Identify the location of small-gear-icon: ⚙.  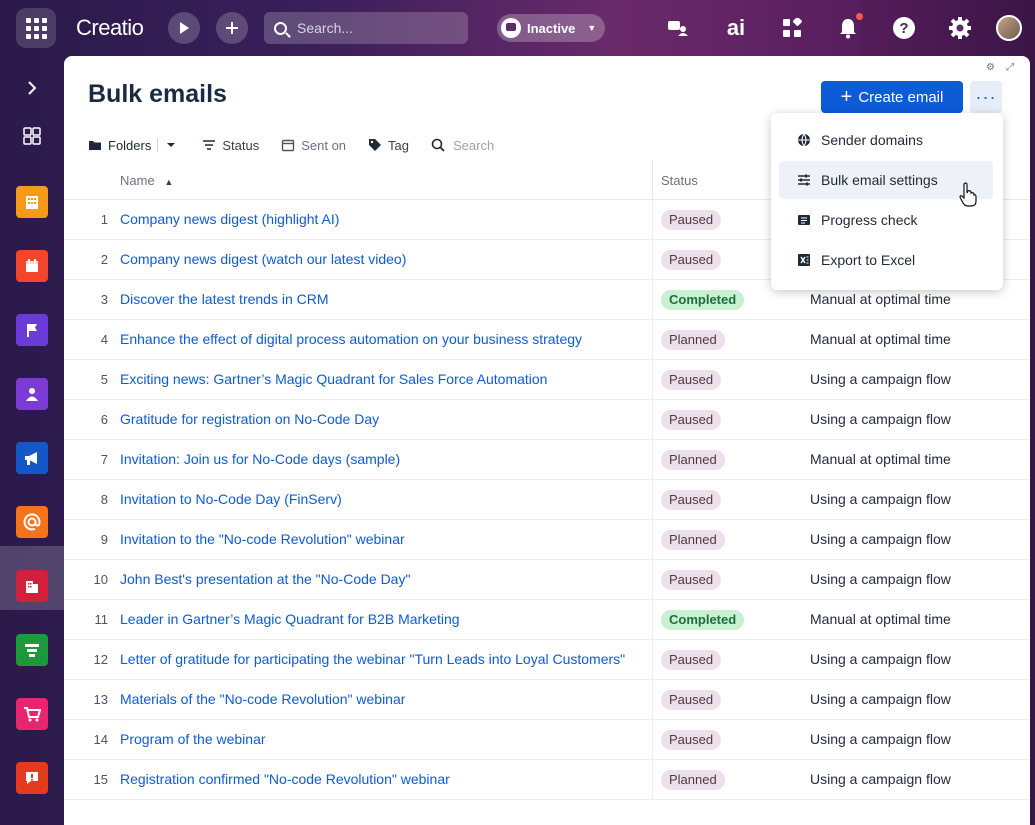
(990, 67).